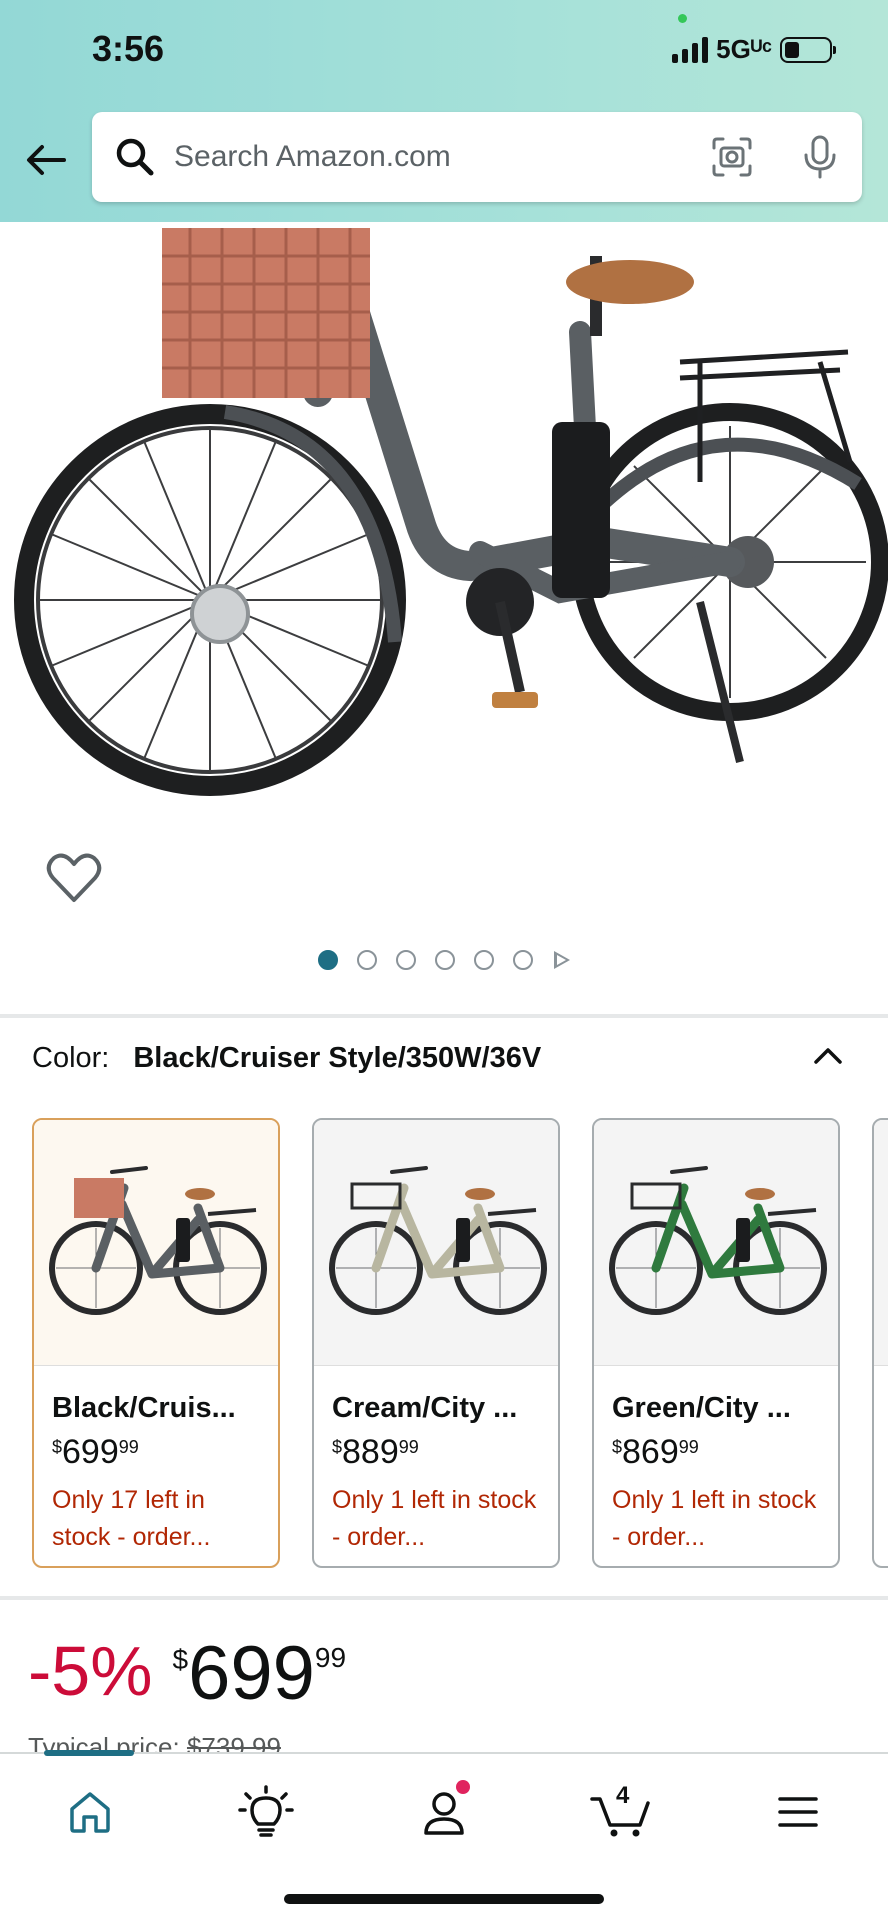 The image size is (888, 1920). Describe the element at coordinates (622, 1812) in the screenshot. I see `nav-cart: 4` at that location.